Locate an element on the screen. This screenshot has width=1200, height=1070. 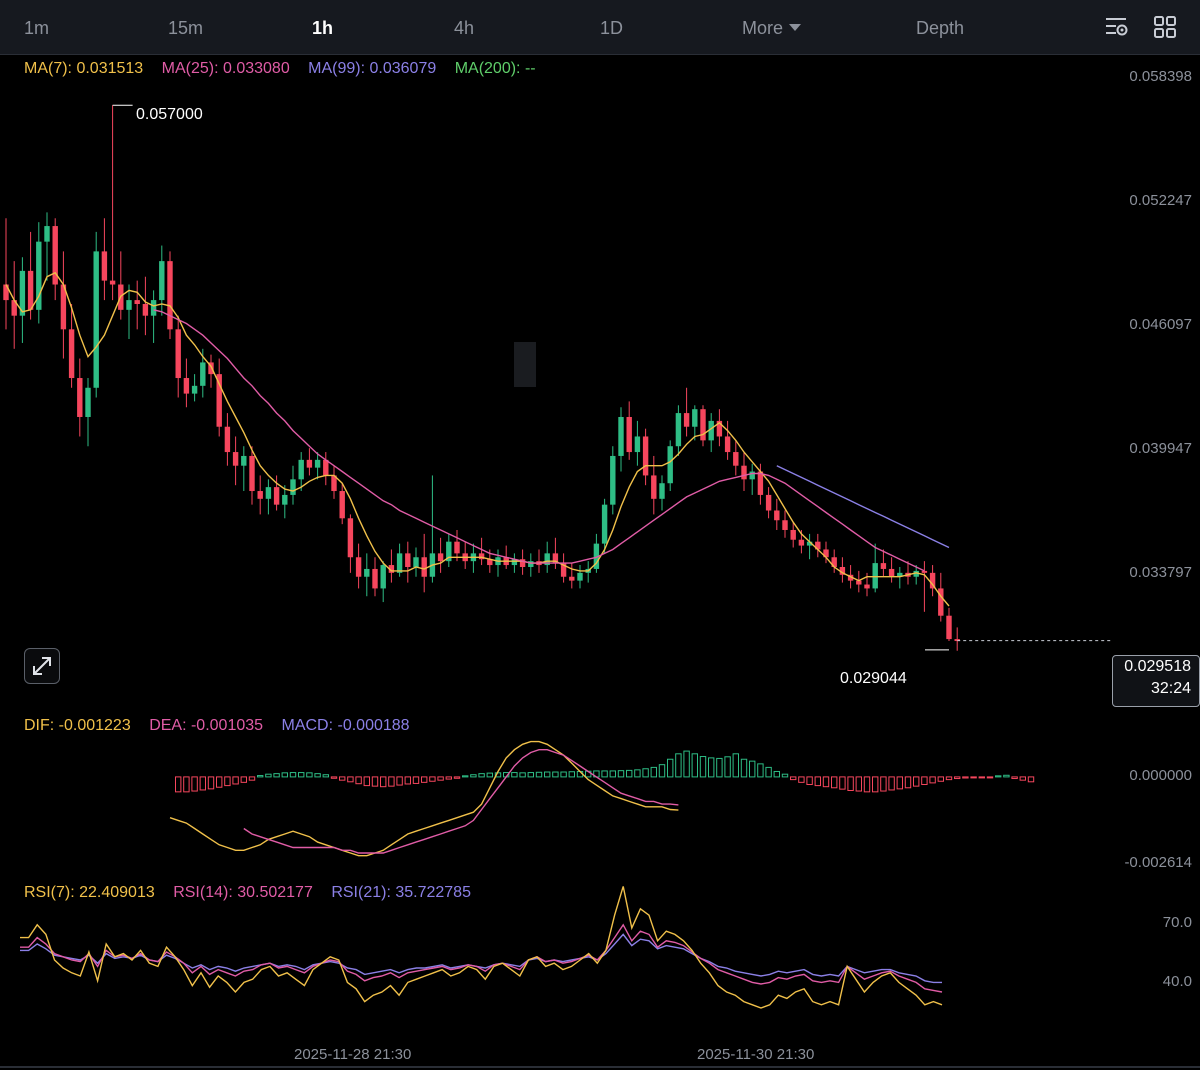
time-axis-label: 2025-11-28 21:30 is located at coordinates (353, 1054).